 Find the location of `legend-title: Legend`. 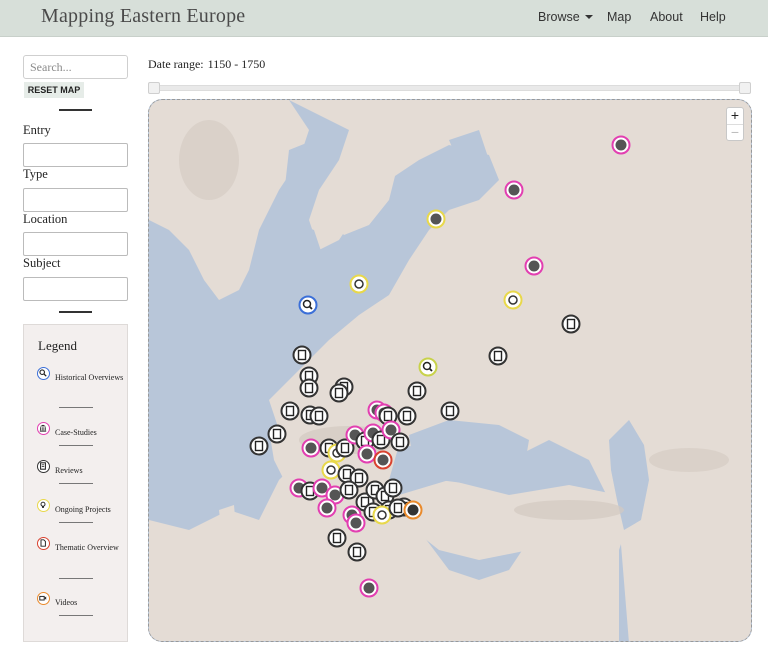

legend-title: Legend is located at coordinates (57, 345).